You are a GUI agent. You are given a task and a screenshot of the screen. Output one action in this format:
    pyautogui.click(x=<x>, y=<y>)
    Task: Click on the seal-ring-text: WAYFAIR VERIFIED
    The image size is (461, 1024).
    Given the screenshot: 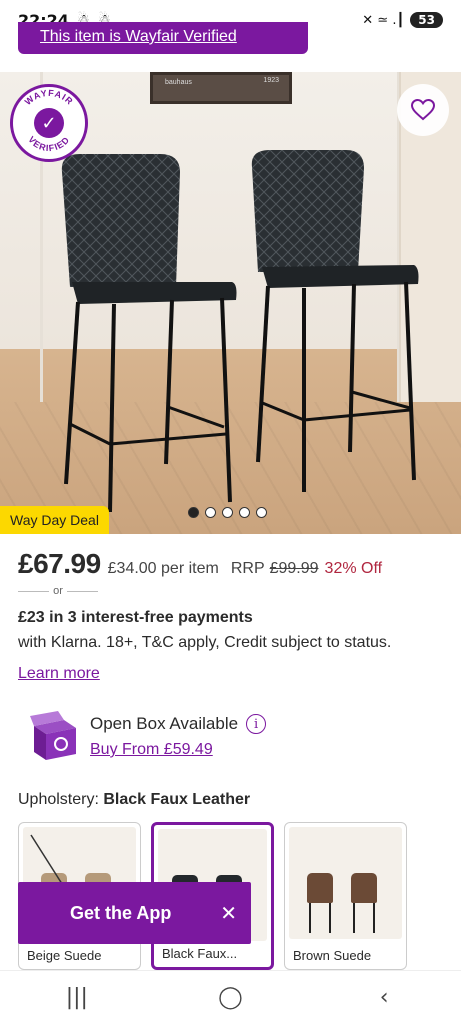 What is the action you would take?
    pyautogui.click(x=49, y=120)
    